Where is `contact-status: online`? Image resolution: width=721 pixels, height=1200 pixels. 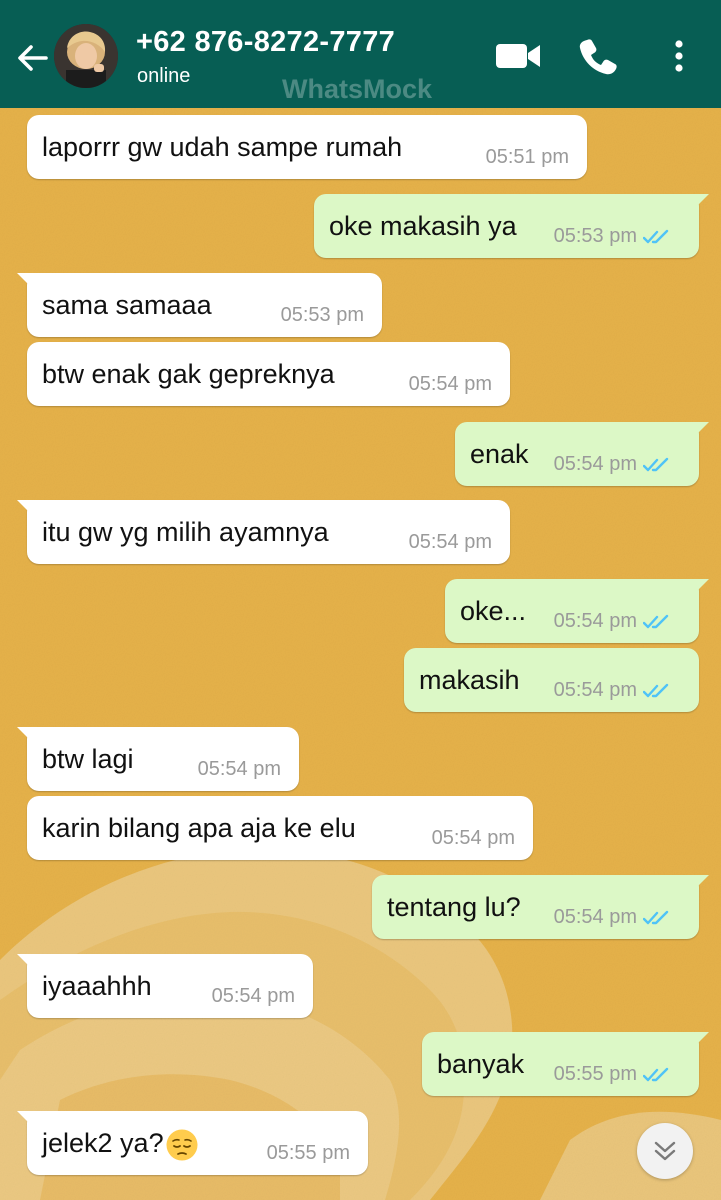 contact-status: online is located at coordinates (164, 76).